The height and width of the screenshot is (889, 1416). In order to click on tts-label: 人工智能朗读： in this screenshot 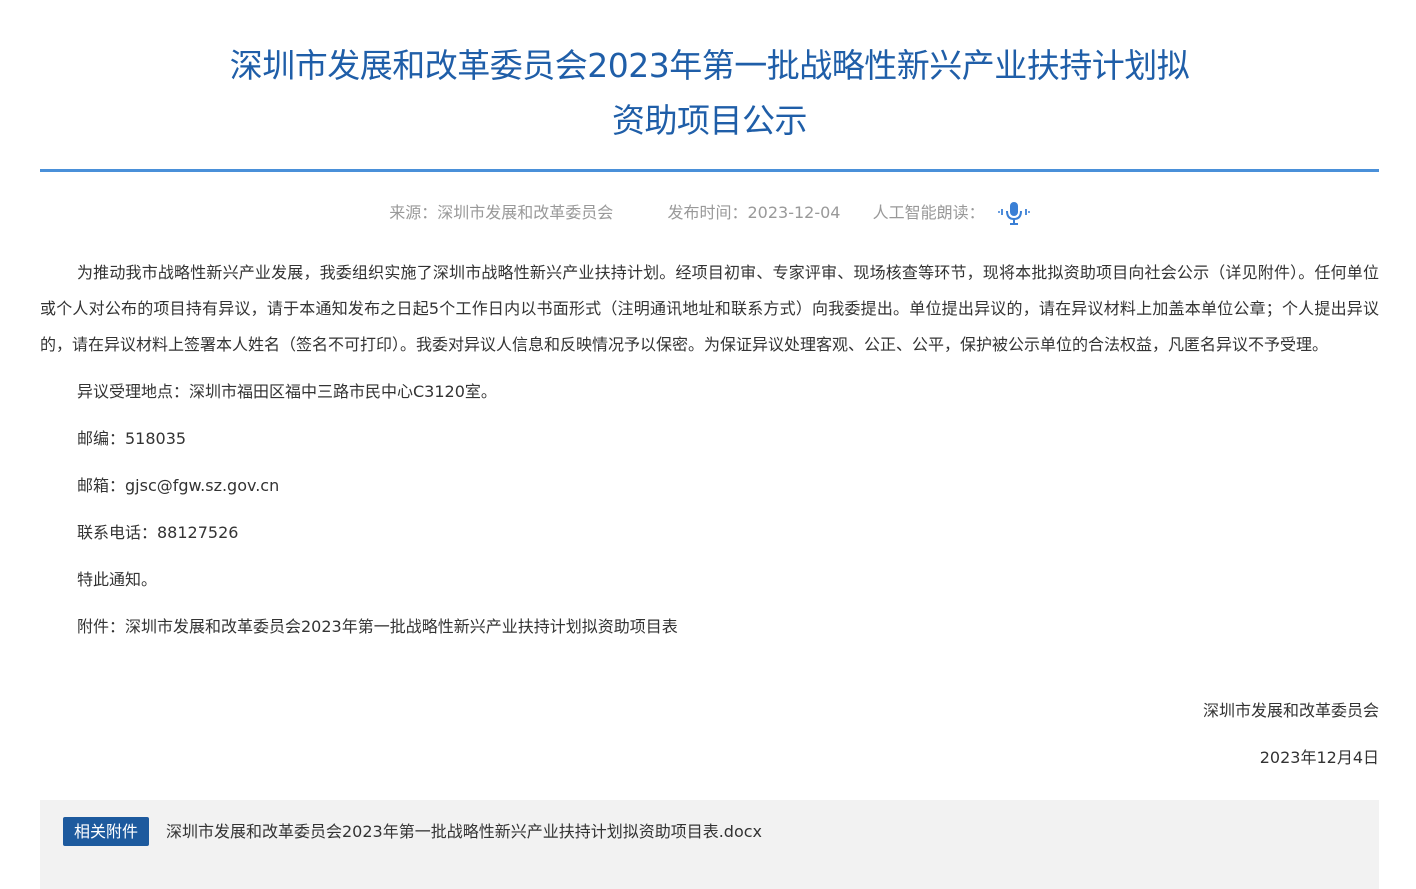, I will do `click(928, 212)`.